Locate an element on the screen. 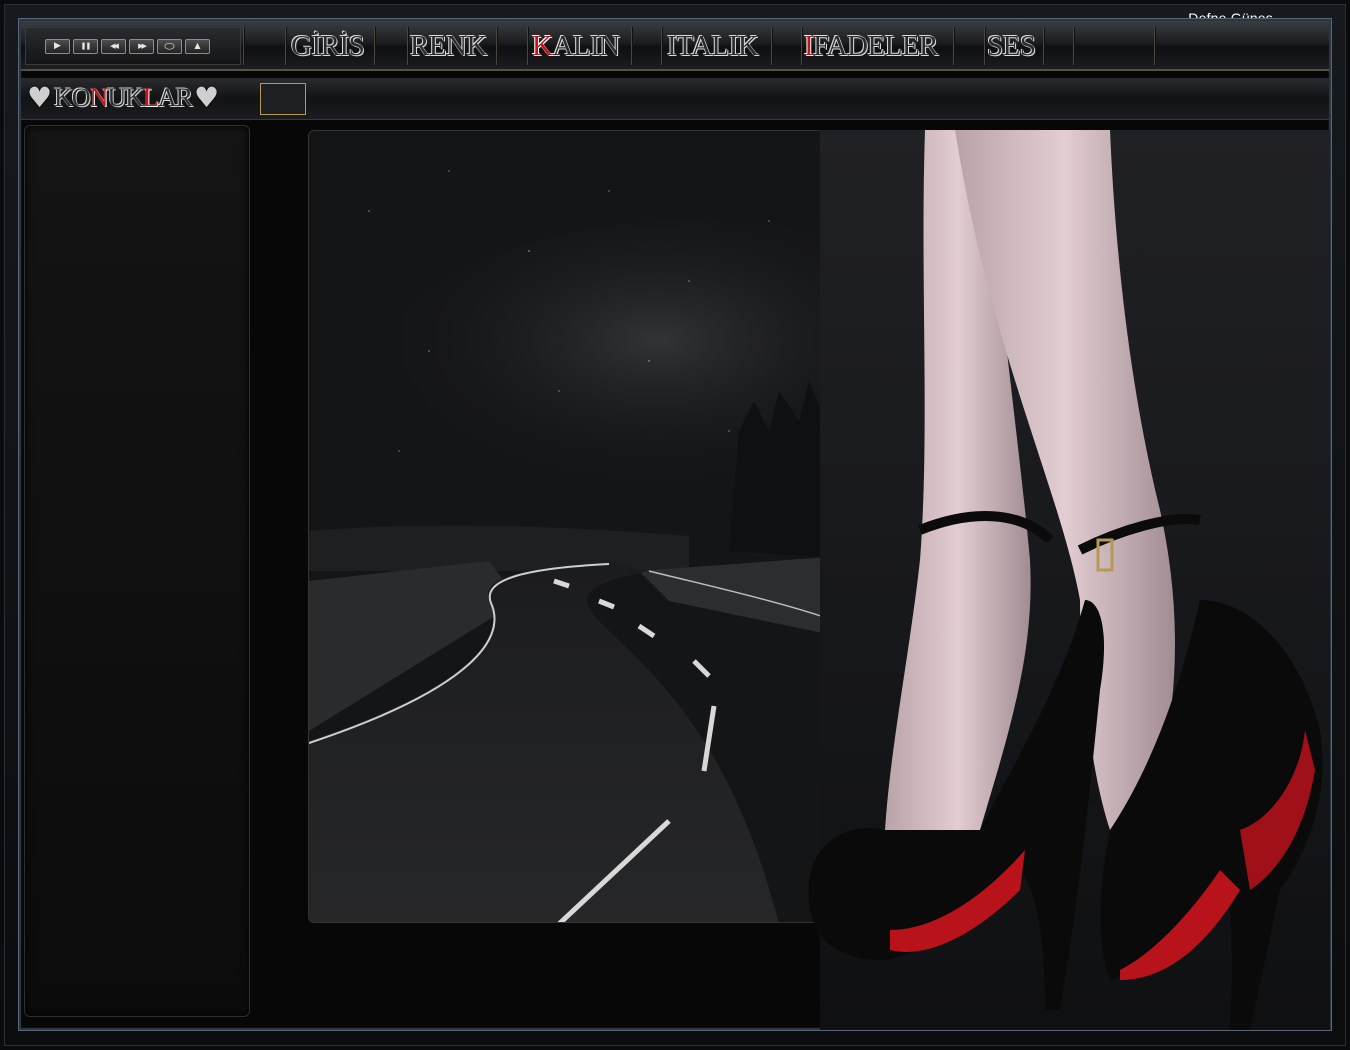  pause-glyph: ❚❚ is located at coordinates (86, 45).